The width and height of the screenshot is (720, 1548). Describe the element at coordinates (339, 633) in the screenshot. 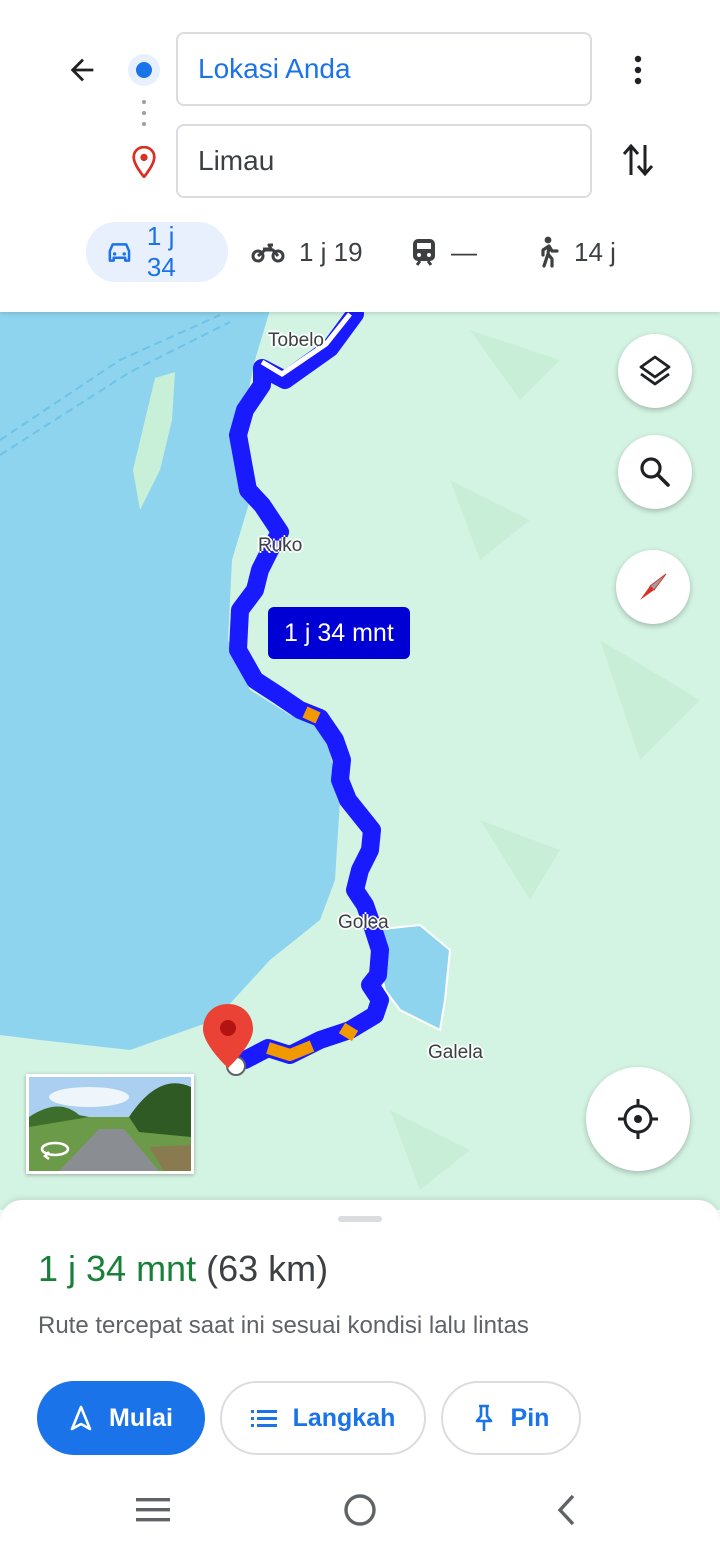

I see `route-eta-bubble: 1 j 34 mnt` at that location.